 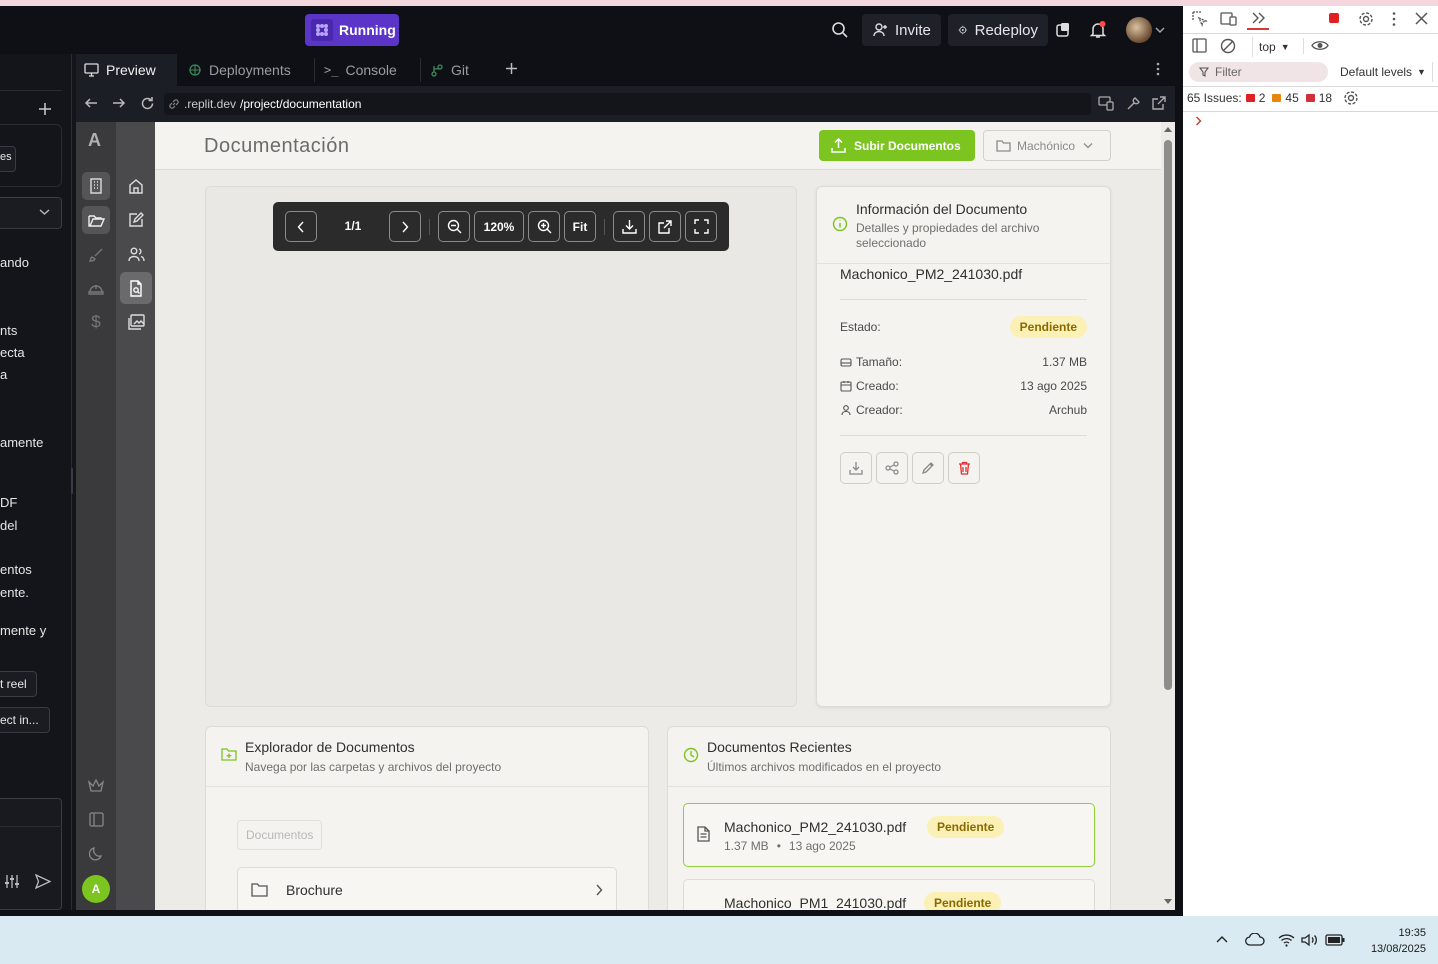 I want to click on issues-settings-gear-icon, so click(x=1351, y=98).